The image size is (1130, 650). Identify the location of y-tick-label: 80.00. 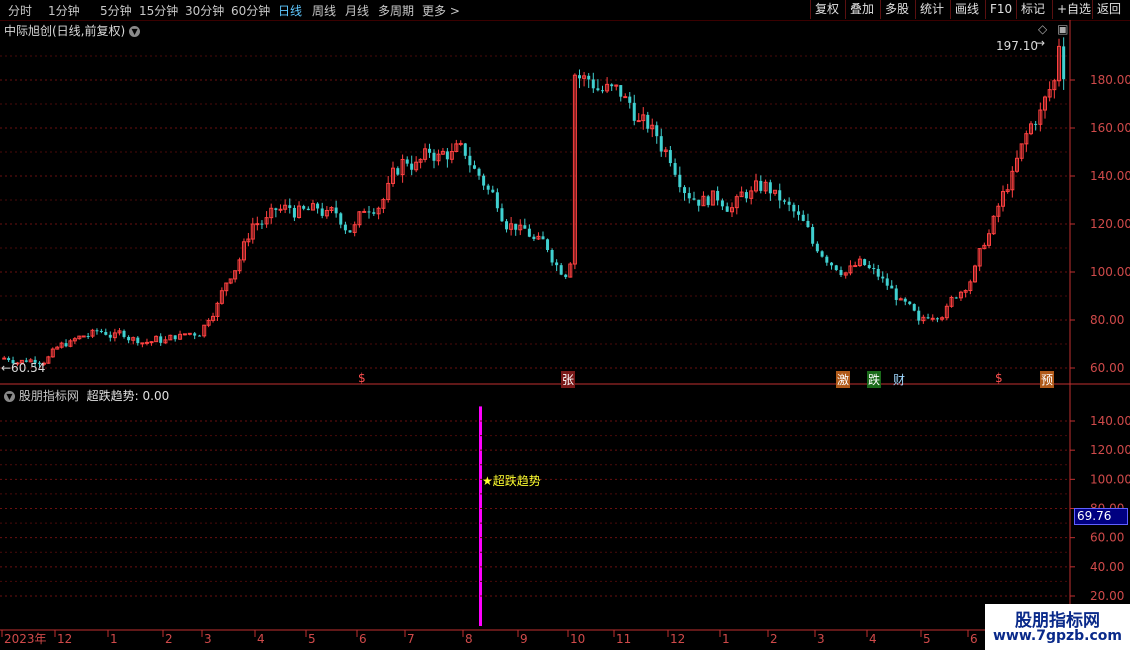
(1107, 320).